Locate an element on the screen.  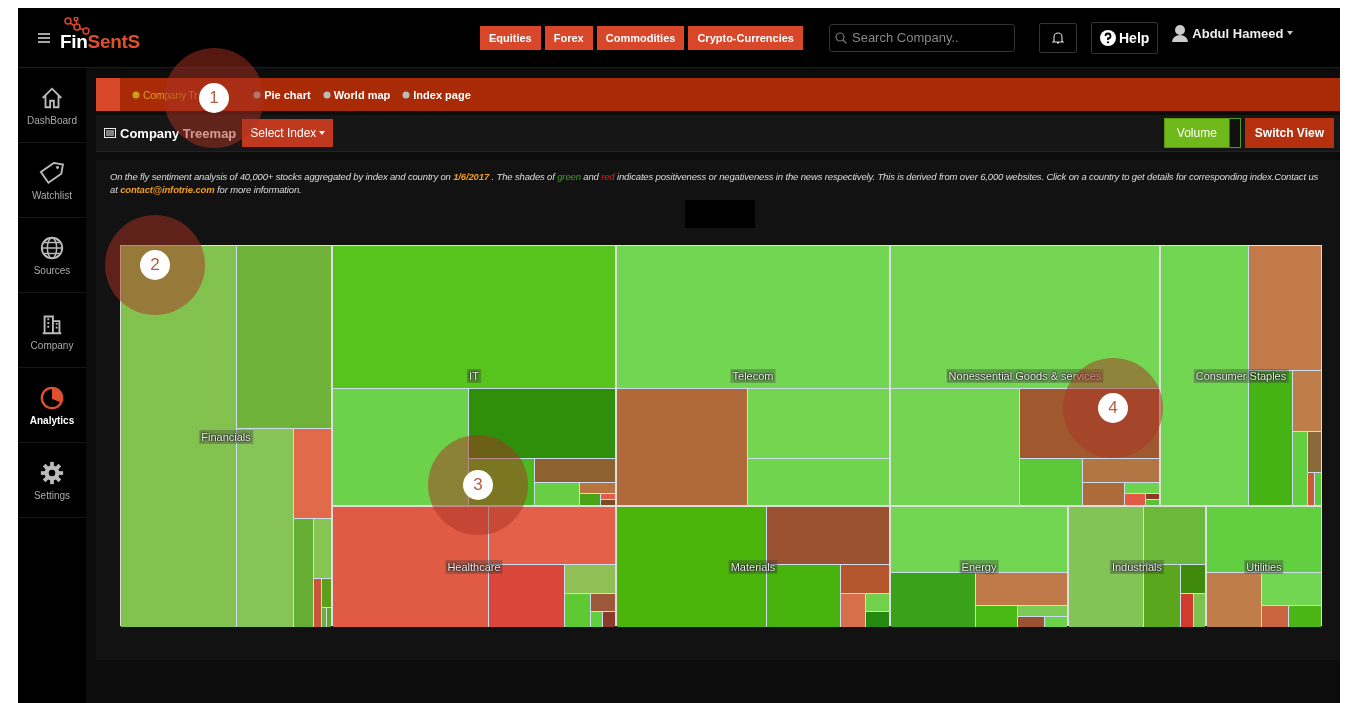
search-icon is located at coordinates (841, 37).